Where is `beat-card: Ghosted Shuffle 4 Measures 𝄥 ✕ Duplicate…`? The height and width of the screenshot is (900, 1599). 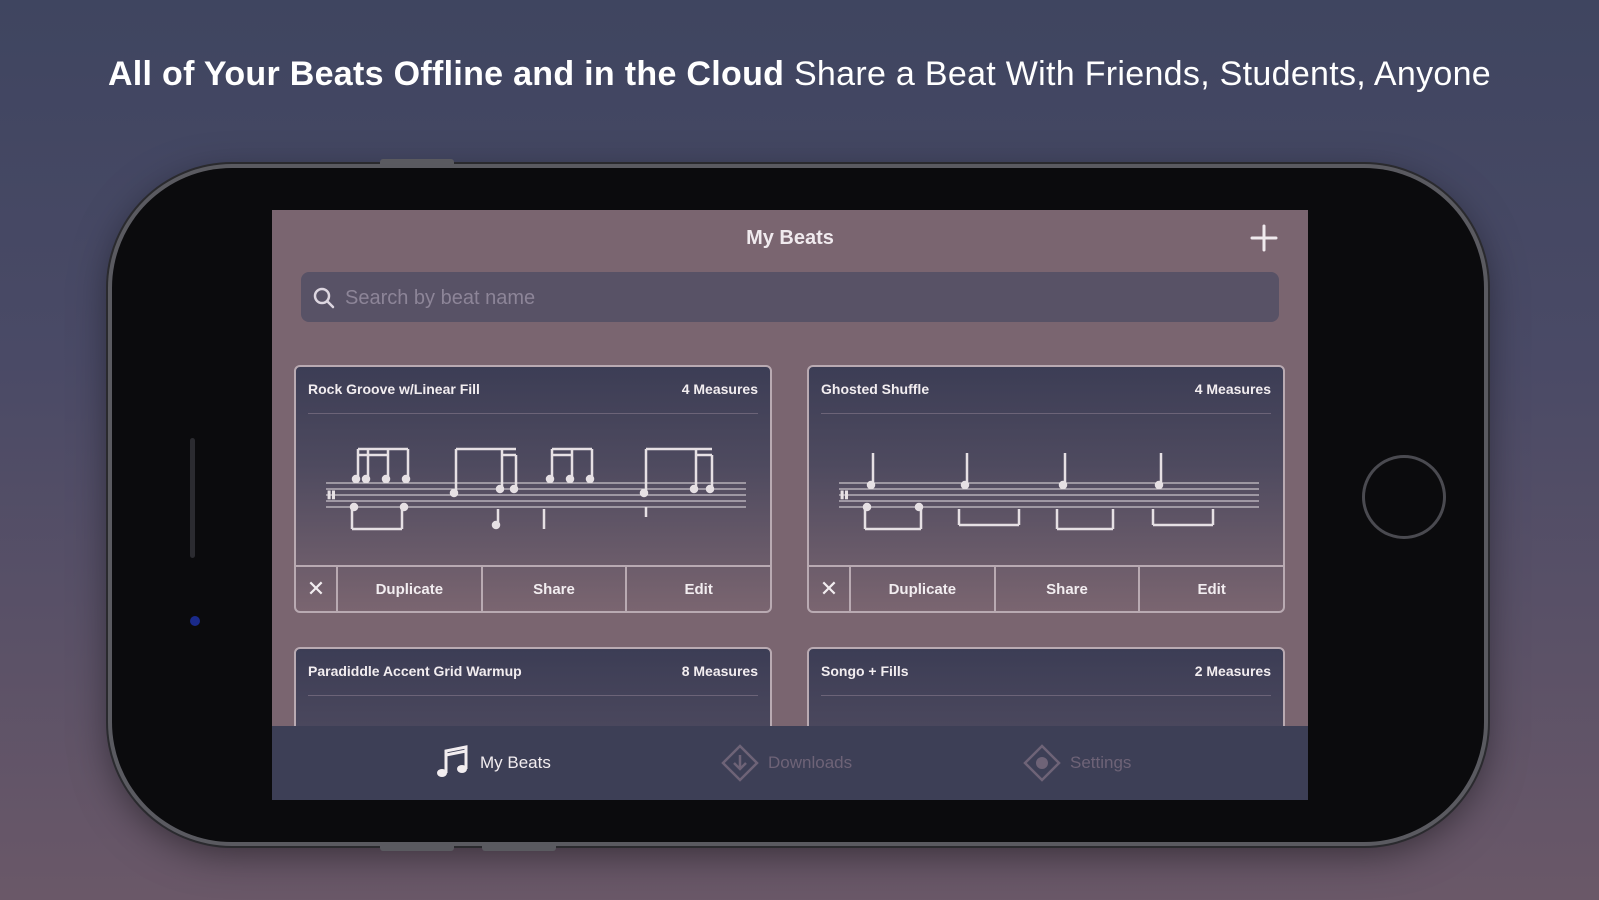
beat-card: Ghosted Shuffle 4 Measures 𝄥 ✕ Duplicate… is located at coordinates (1046, 489).